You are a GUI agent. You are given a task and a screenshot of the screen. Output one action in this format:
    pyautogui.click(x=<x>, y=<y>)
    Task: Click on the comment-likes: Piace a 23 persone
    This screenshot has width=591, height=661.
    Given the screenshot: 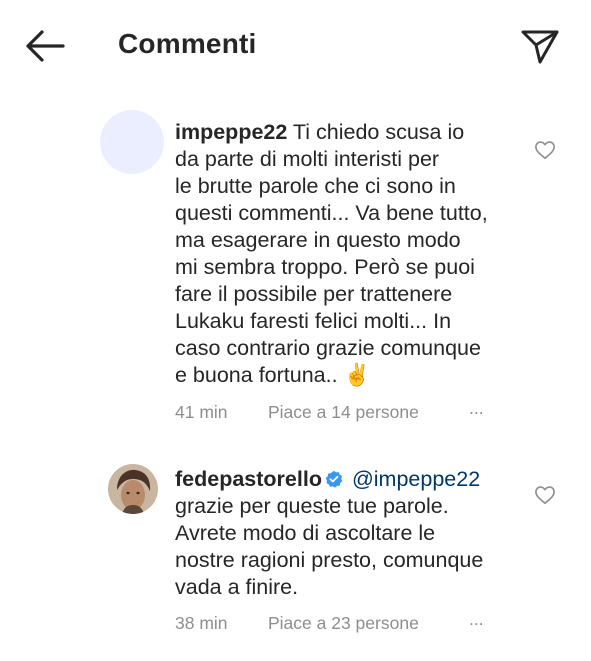 What is the action you would take?
    pyautogui.click(x=343, y=623)
    